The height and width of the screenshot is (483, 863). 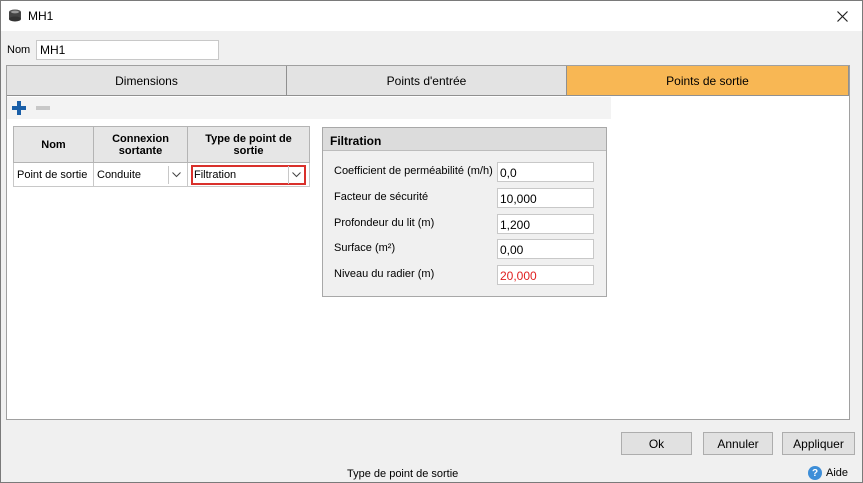 What do you see at coordinates (656, 443) in the screenshot?
I see `ok-button: Ok` at bounding box center [656, 443].